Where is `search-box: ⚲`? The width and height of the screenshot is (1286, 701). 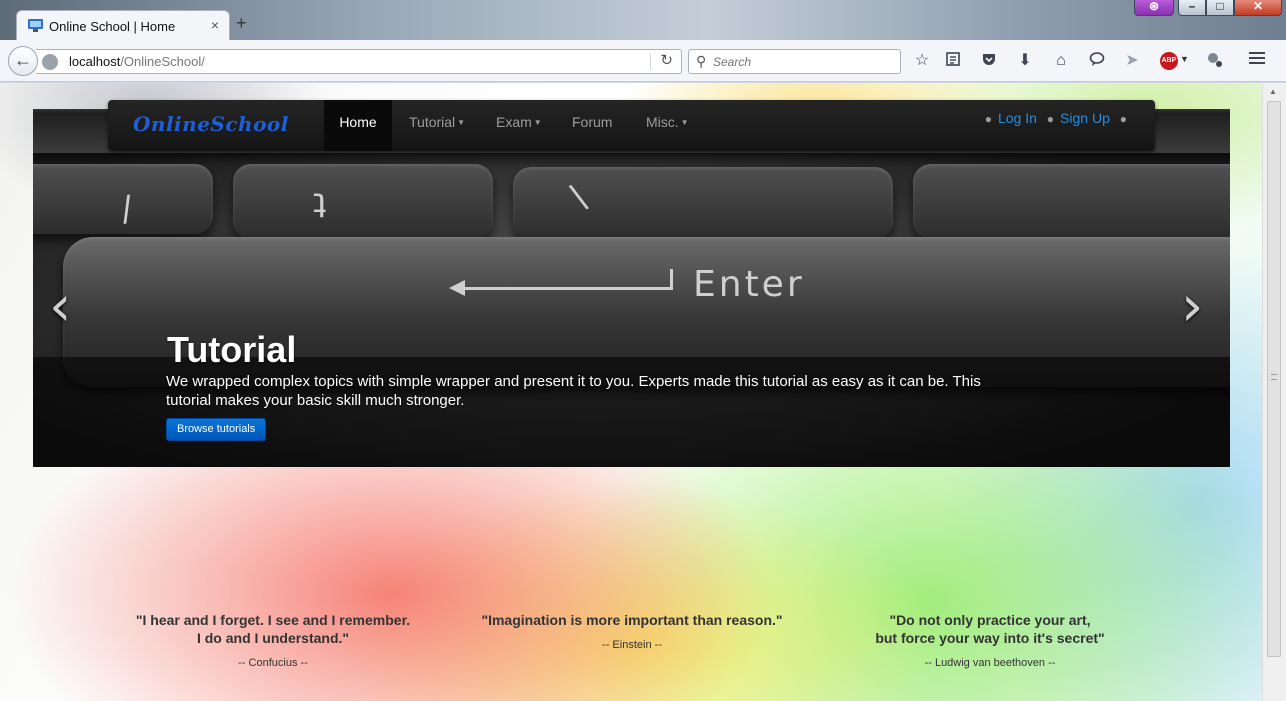
search-box: ⚲ is located at coordinates (794, 61).